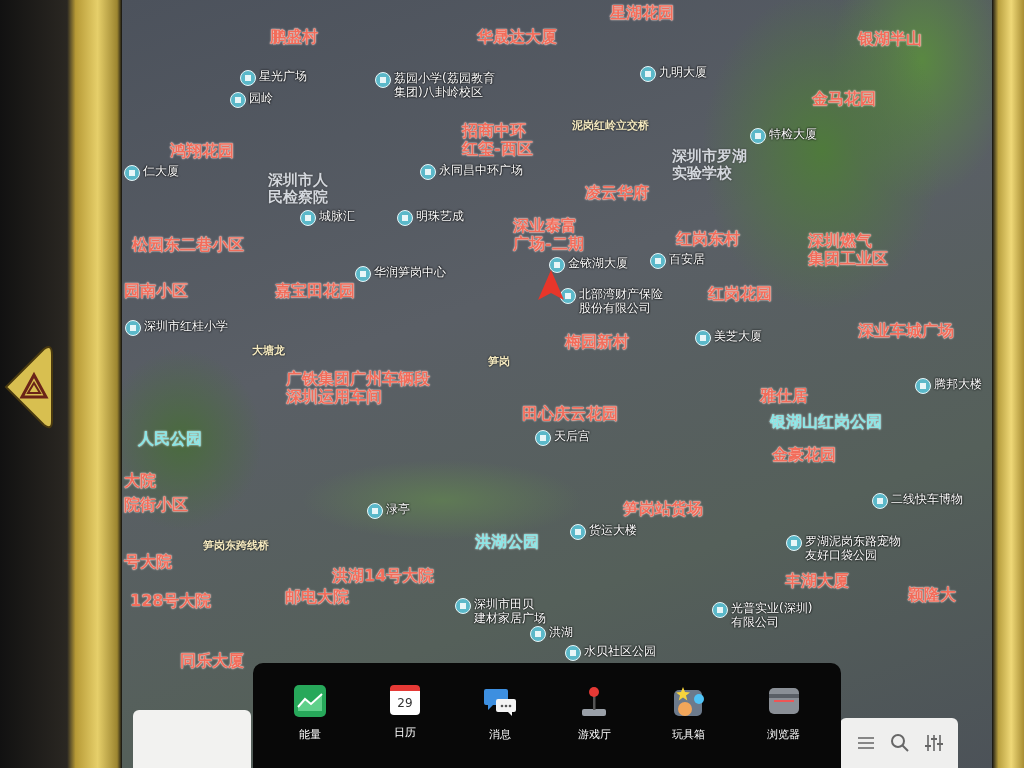 This screenshot has width=1024, height=768. What do you see at coordinates (212, 661) in the screenshot?
I see `map-label: 同乐大厦` at bounding box center [212, 661].